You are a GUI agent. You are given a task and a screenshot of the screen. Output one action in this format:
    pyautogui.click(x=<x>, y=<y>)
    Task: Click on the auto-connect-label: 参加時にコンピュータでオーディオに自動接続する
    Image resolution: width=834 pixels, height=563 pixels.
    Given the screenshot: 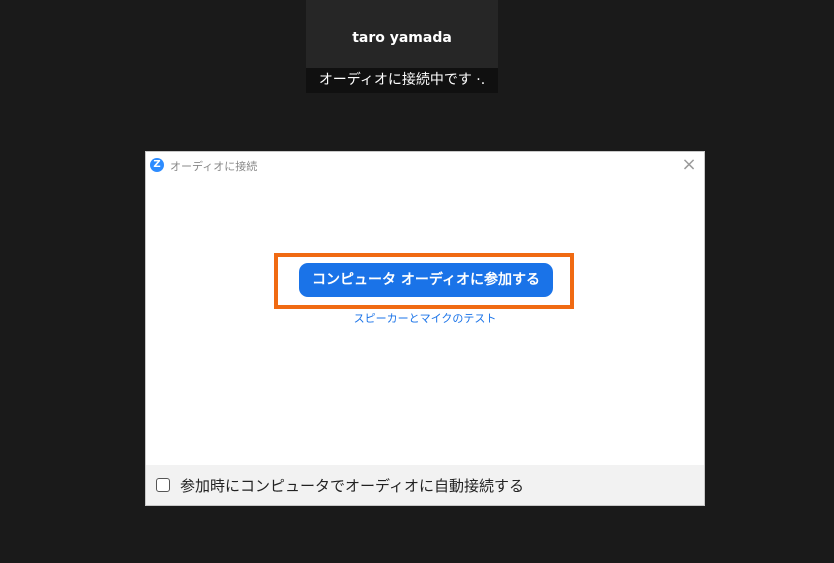 What is the action you would take?
    pyautogui.click(x=352, y=485)
    